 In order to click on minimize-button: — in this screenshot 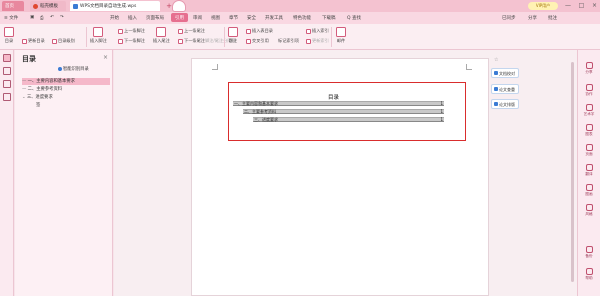, I will do `click(568, 6)`.